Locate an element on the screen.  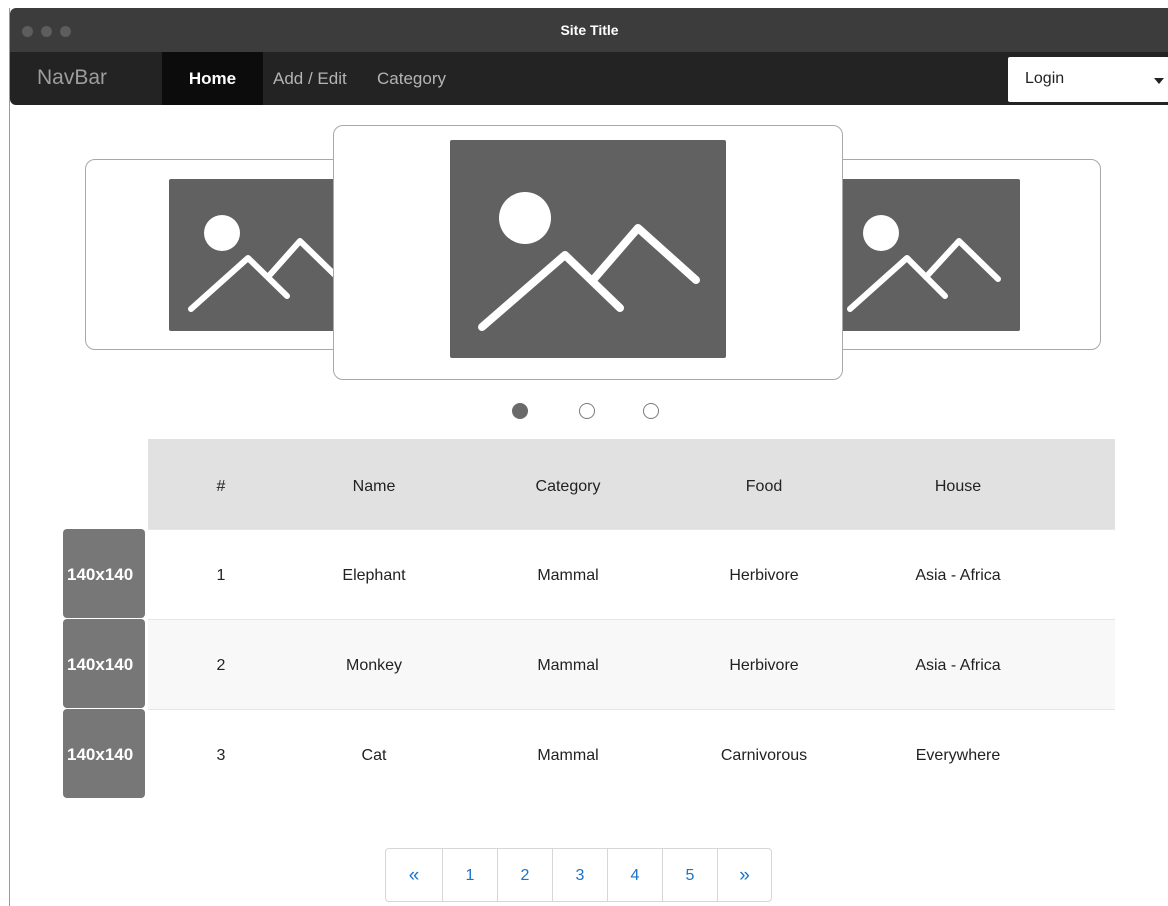
cell-name: Cat is located at coordinates (374, 755).